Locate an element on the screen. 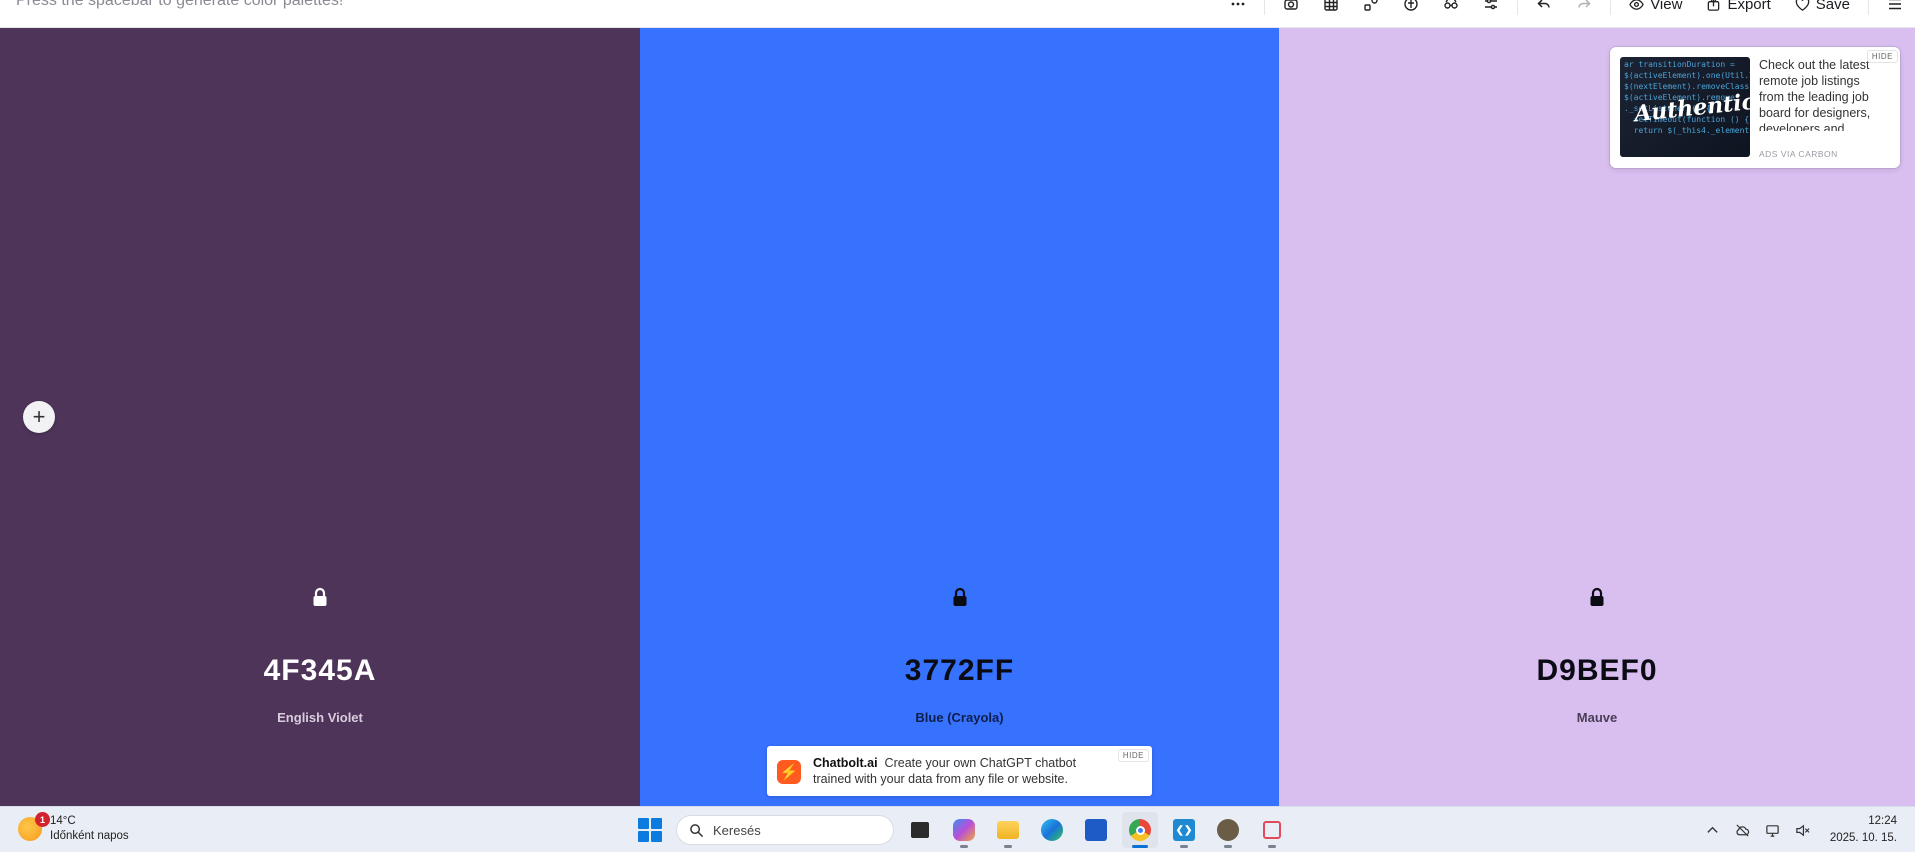  store-icon is located at coordinates (1096, 830).